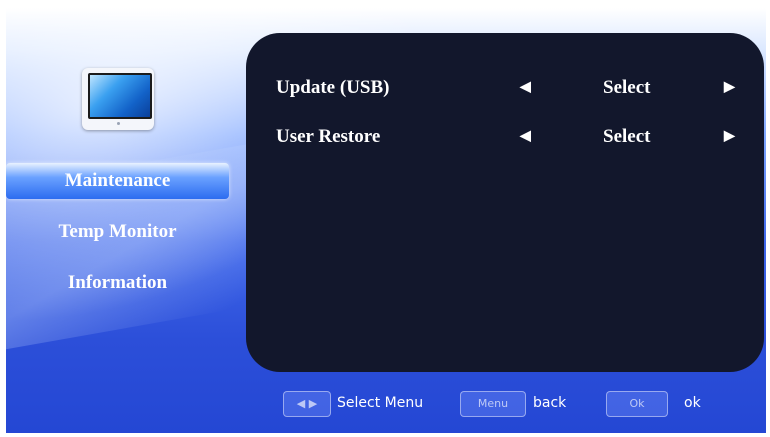 The width and height of the screenshot is (770, 437). What do you see at coordinates (637, 404) in the screenshot?
I see `ok-key-button: Ok` at bounding box center [637, 404].